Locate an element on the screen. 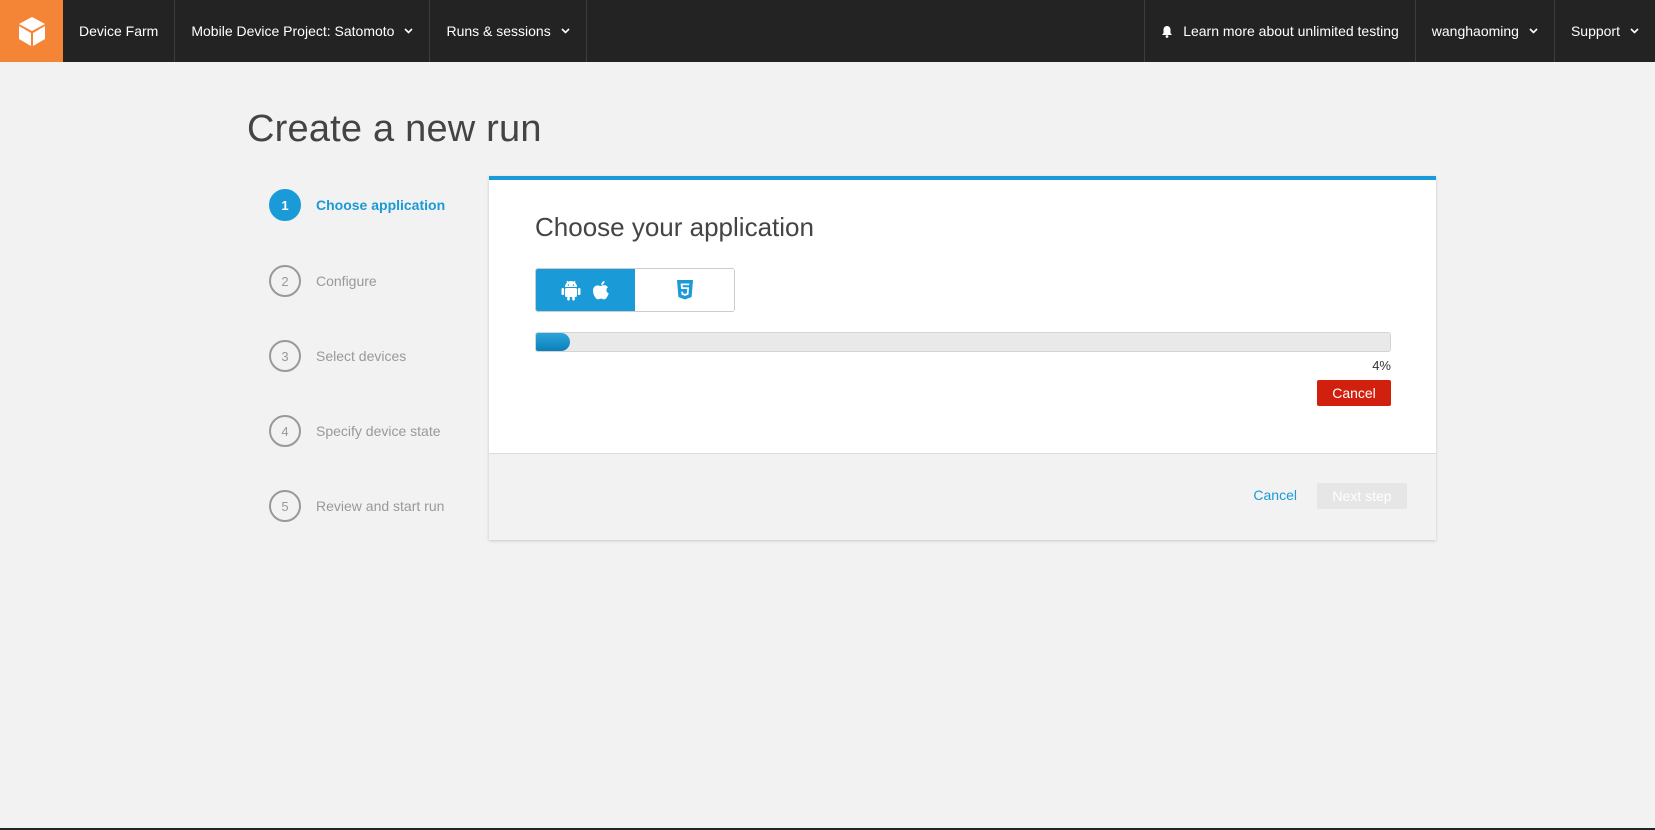  step-label: Choose application is located at coordinates (381, 205).